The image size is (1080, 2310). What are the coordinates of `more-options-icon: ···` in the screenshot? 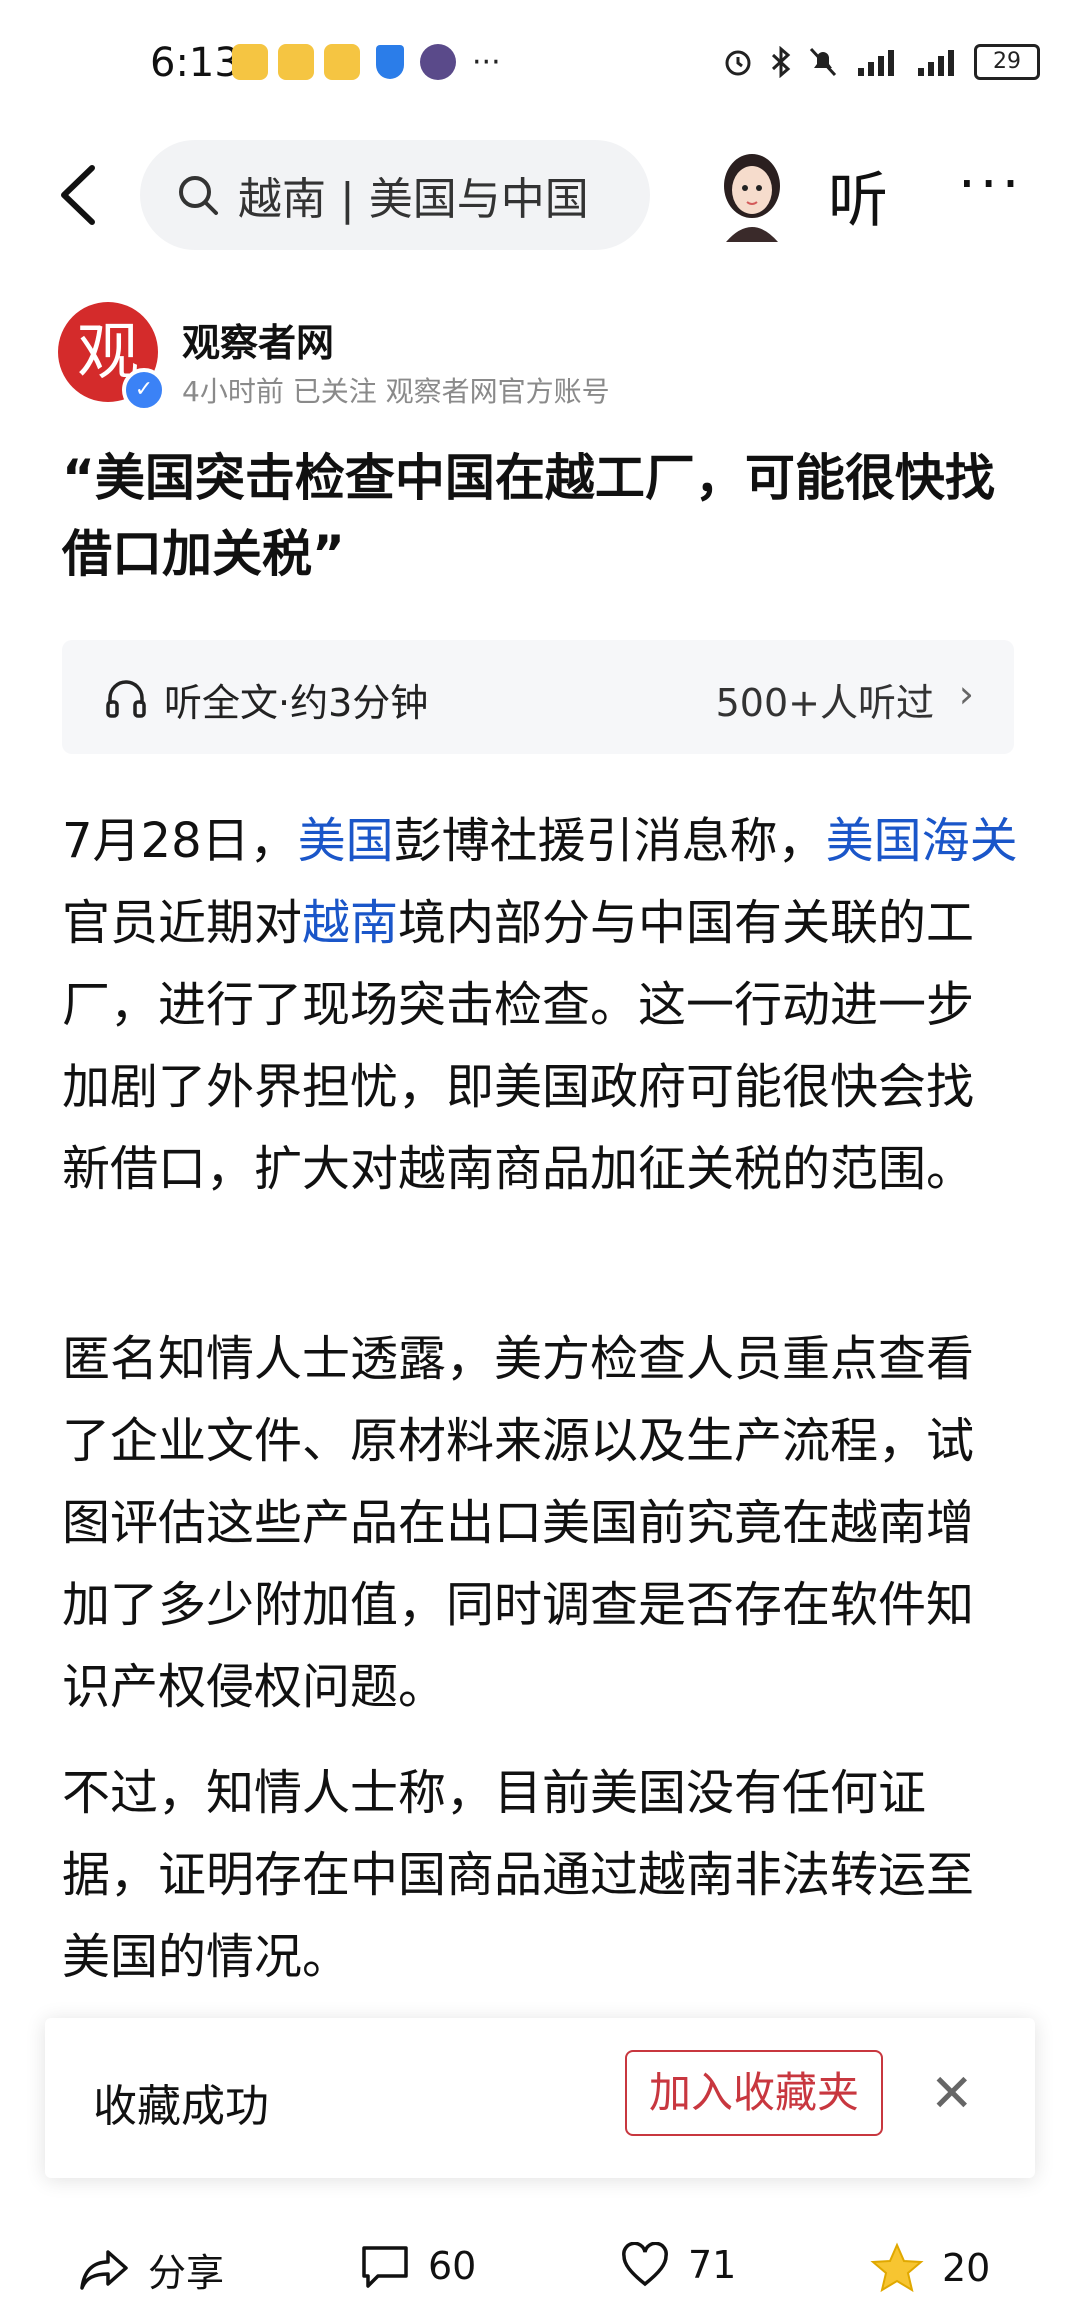 It's located at (990, 184).